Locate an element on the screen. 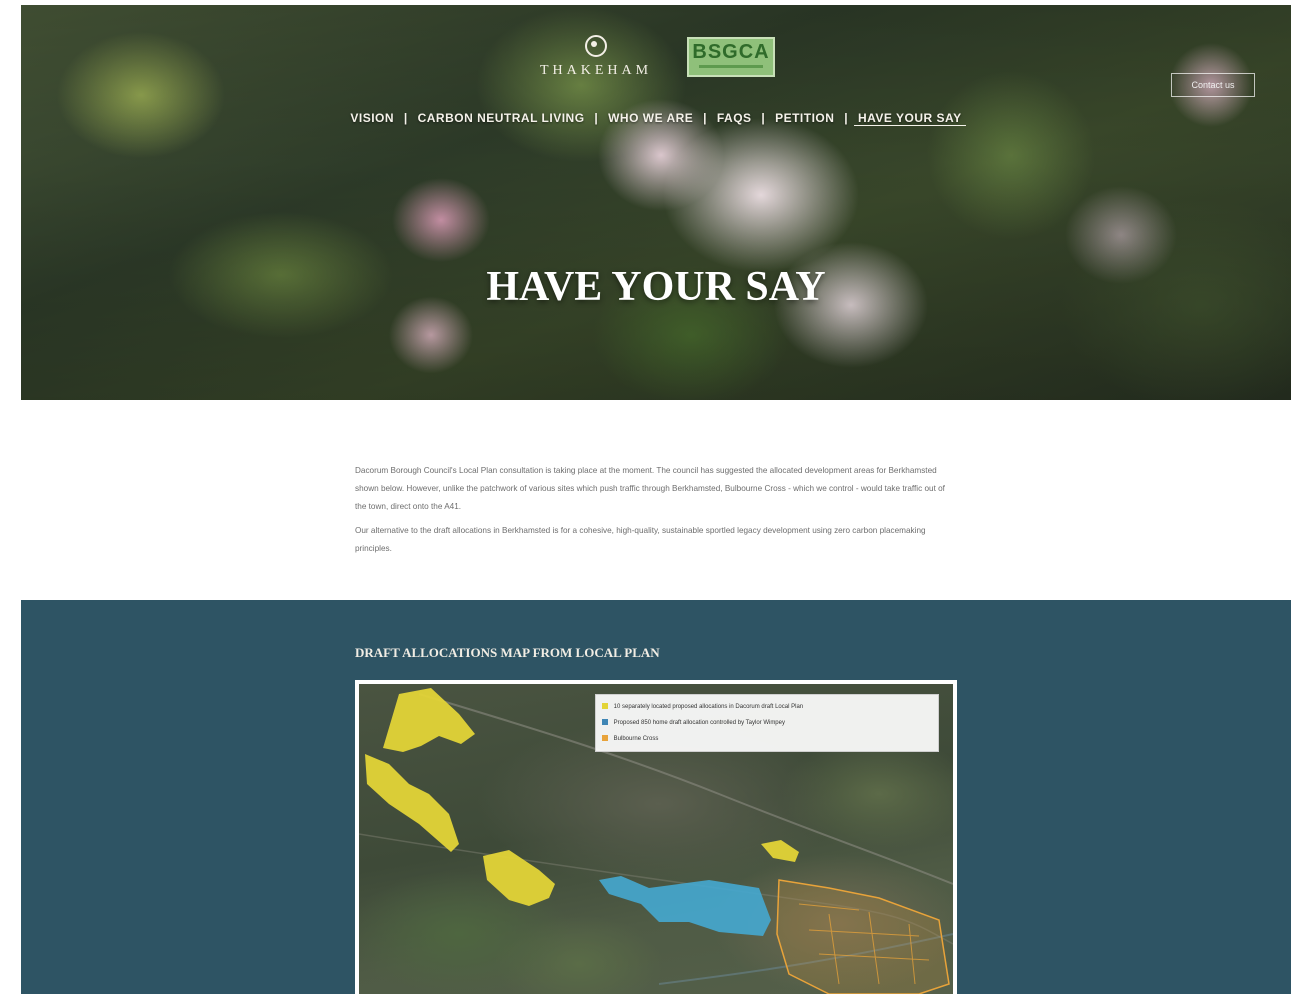 The height and width of the screenshot is (994, 1294). page-title: HAVE YOUR SAY is located at coordinates (656, 287).